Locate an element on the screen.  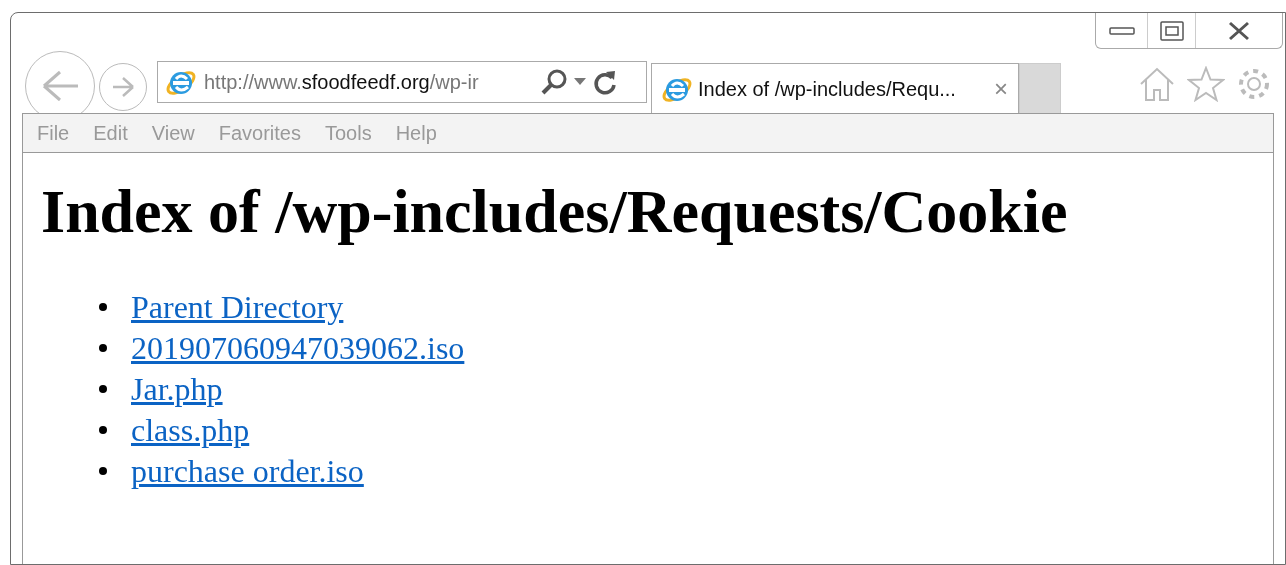
address-bar: http://www.sfoodfeedf.org/wp-ir is located at coordinates (402, 82).